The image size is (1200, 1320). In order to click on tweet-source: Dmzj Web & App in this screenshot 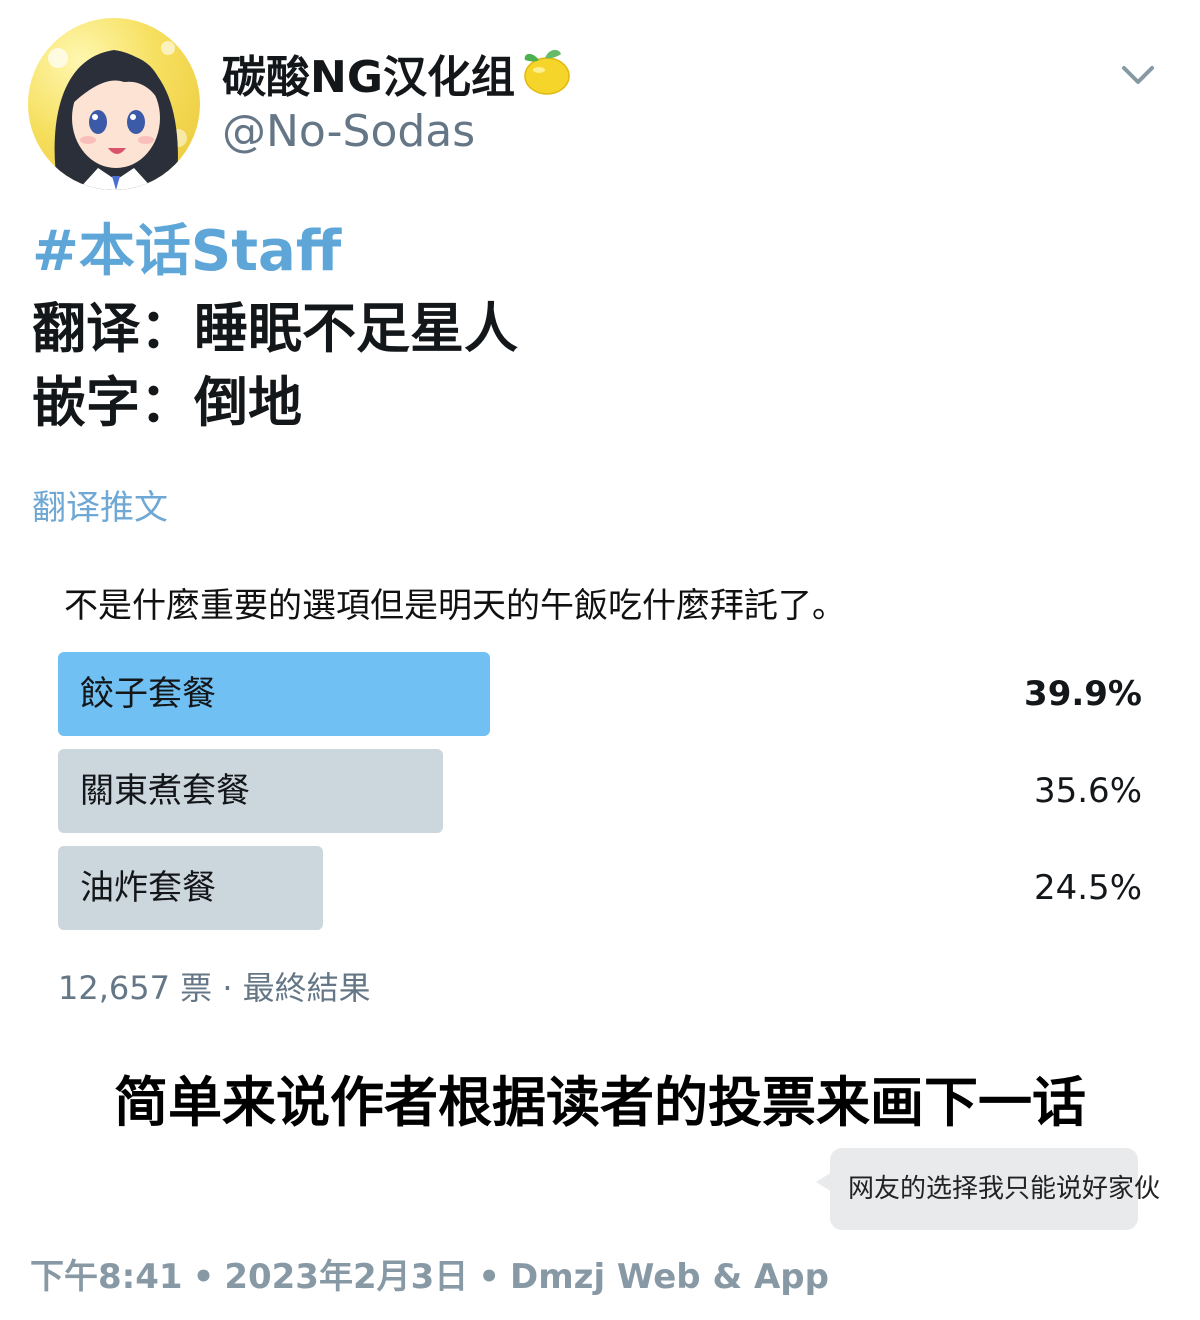, I will do `click(669, 1277)`.